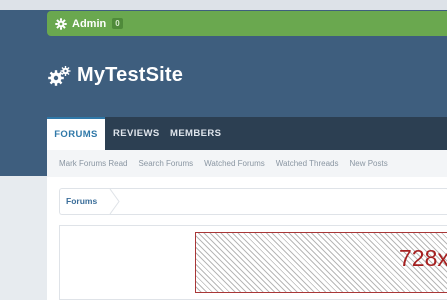 Image resolution: width=447 pixels, height=300 pixels. I want to click on tab-forums: FORUMS, so click(76, 133).